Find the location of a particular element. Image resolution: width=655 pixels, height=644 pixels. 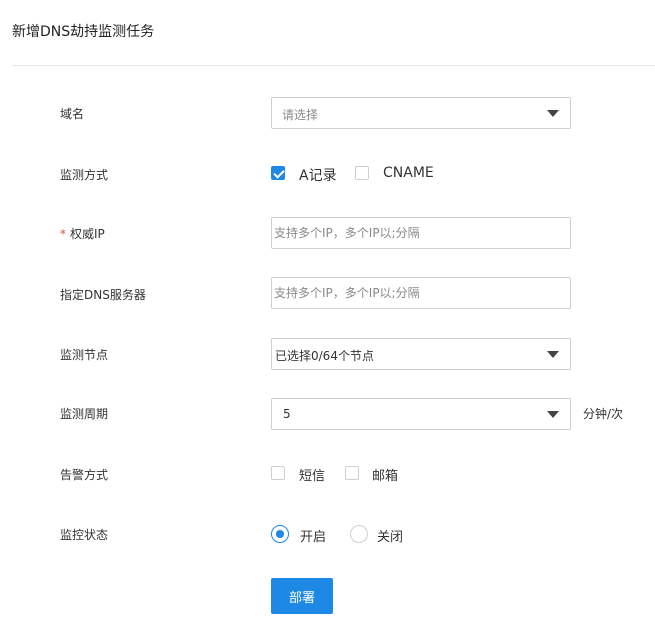

status-on-label: 开启 is located at coordinates (313, 535).